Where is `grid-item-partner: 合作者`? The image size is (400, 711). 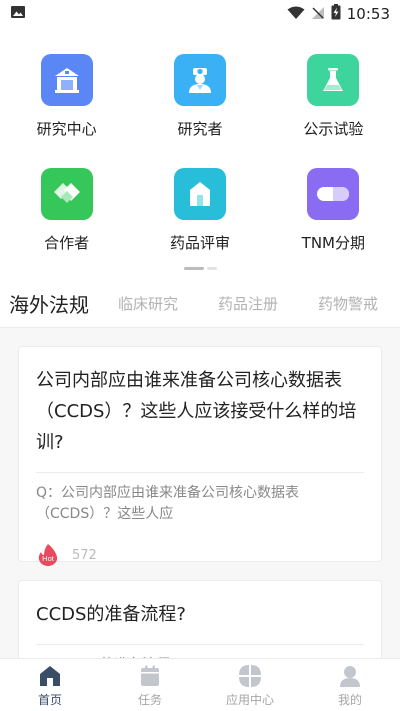
grid-item-partner: 合作者 is located at coordinates (66, 215).